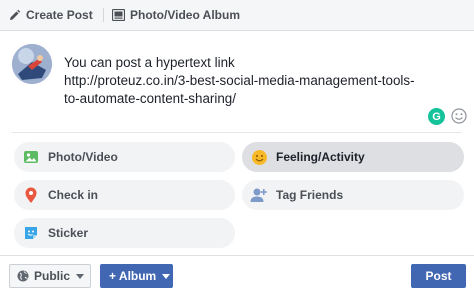 The image size is (474, 295). Describe the element at coordinates (124, 233) in the screenshot. I see `sticker-button: Sticker` at that location.